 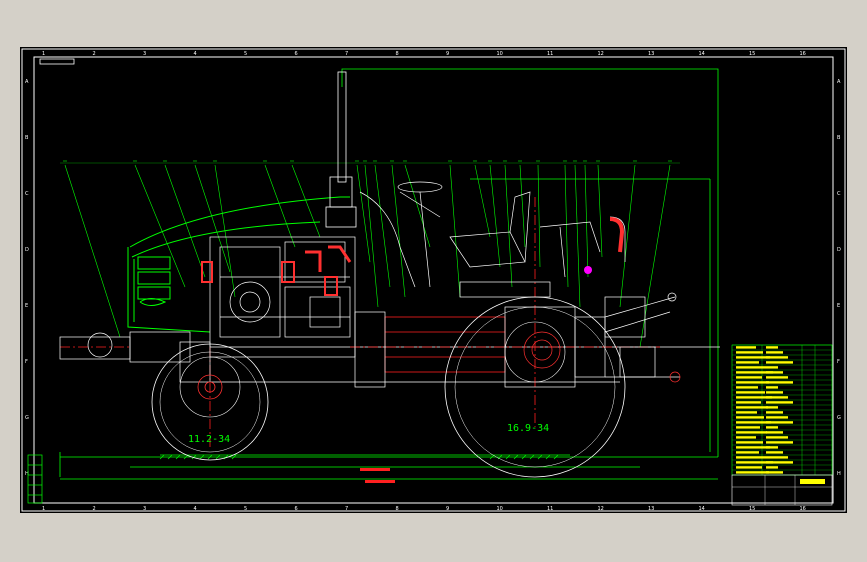 What do you see at coordinates (27, 194) in the screenshot?
I see `row-letter: C` at bounding box center [27, 194].